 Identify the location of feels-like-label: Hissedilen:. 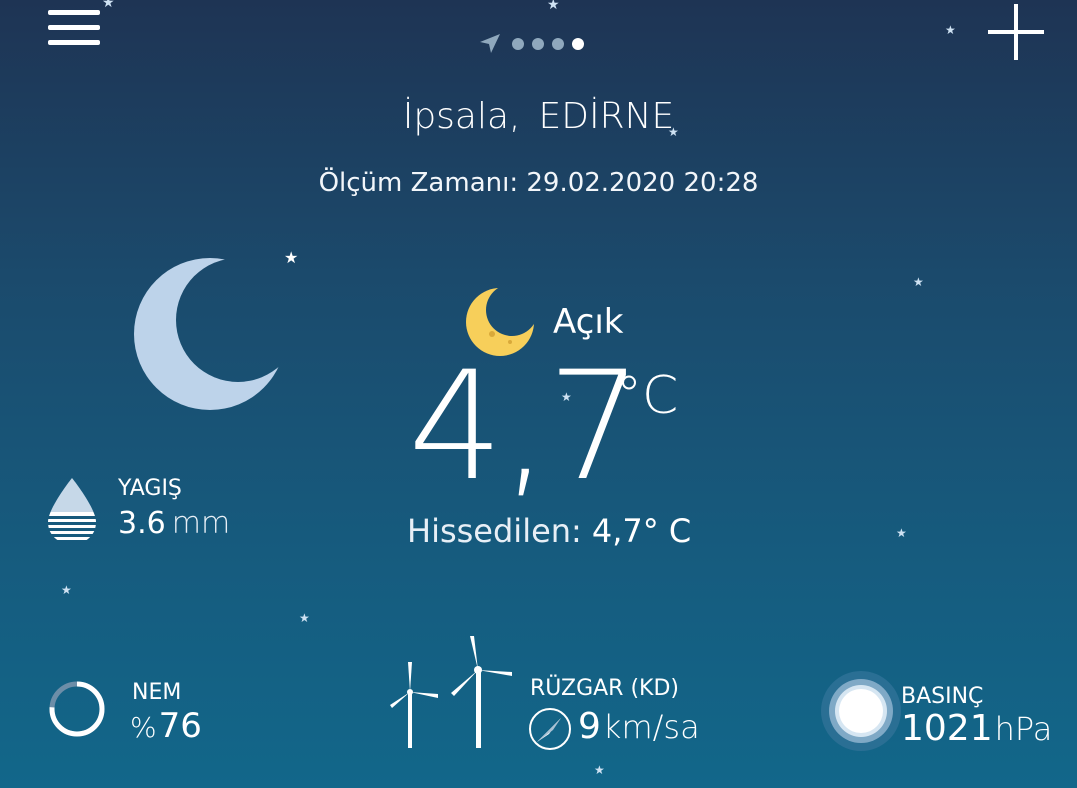
(494, 531).